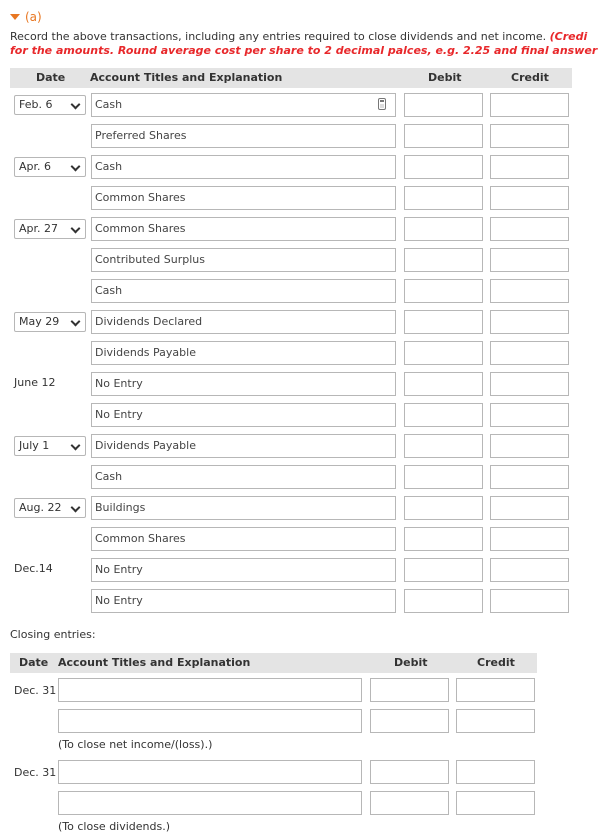  Describe the element at coordinates (35, 382) in the screenshot. I see `date-text: June 12` at that location.